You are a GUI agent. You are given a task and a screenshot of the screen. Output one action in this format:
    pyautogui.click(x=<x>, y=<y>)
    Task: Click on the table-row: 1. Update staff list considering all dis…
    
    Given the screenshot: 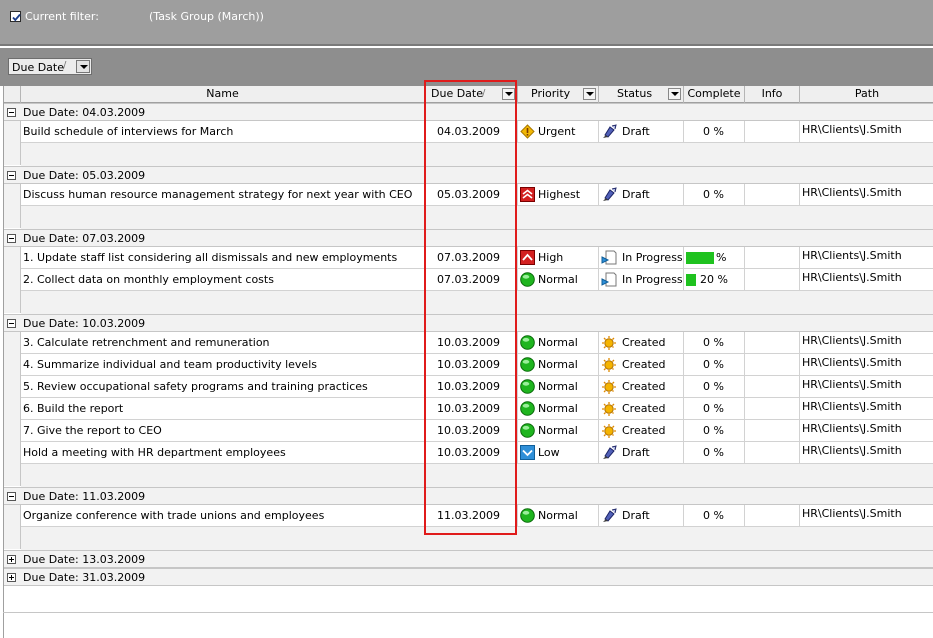 What is the action you would take?
    pyautogui.click(x=477, y=258)
    